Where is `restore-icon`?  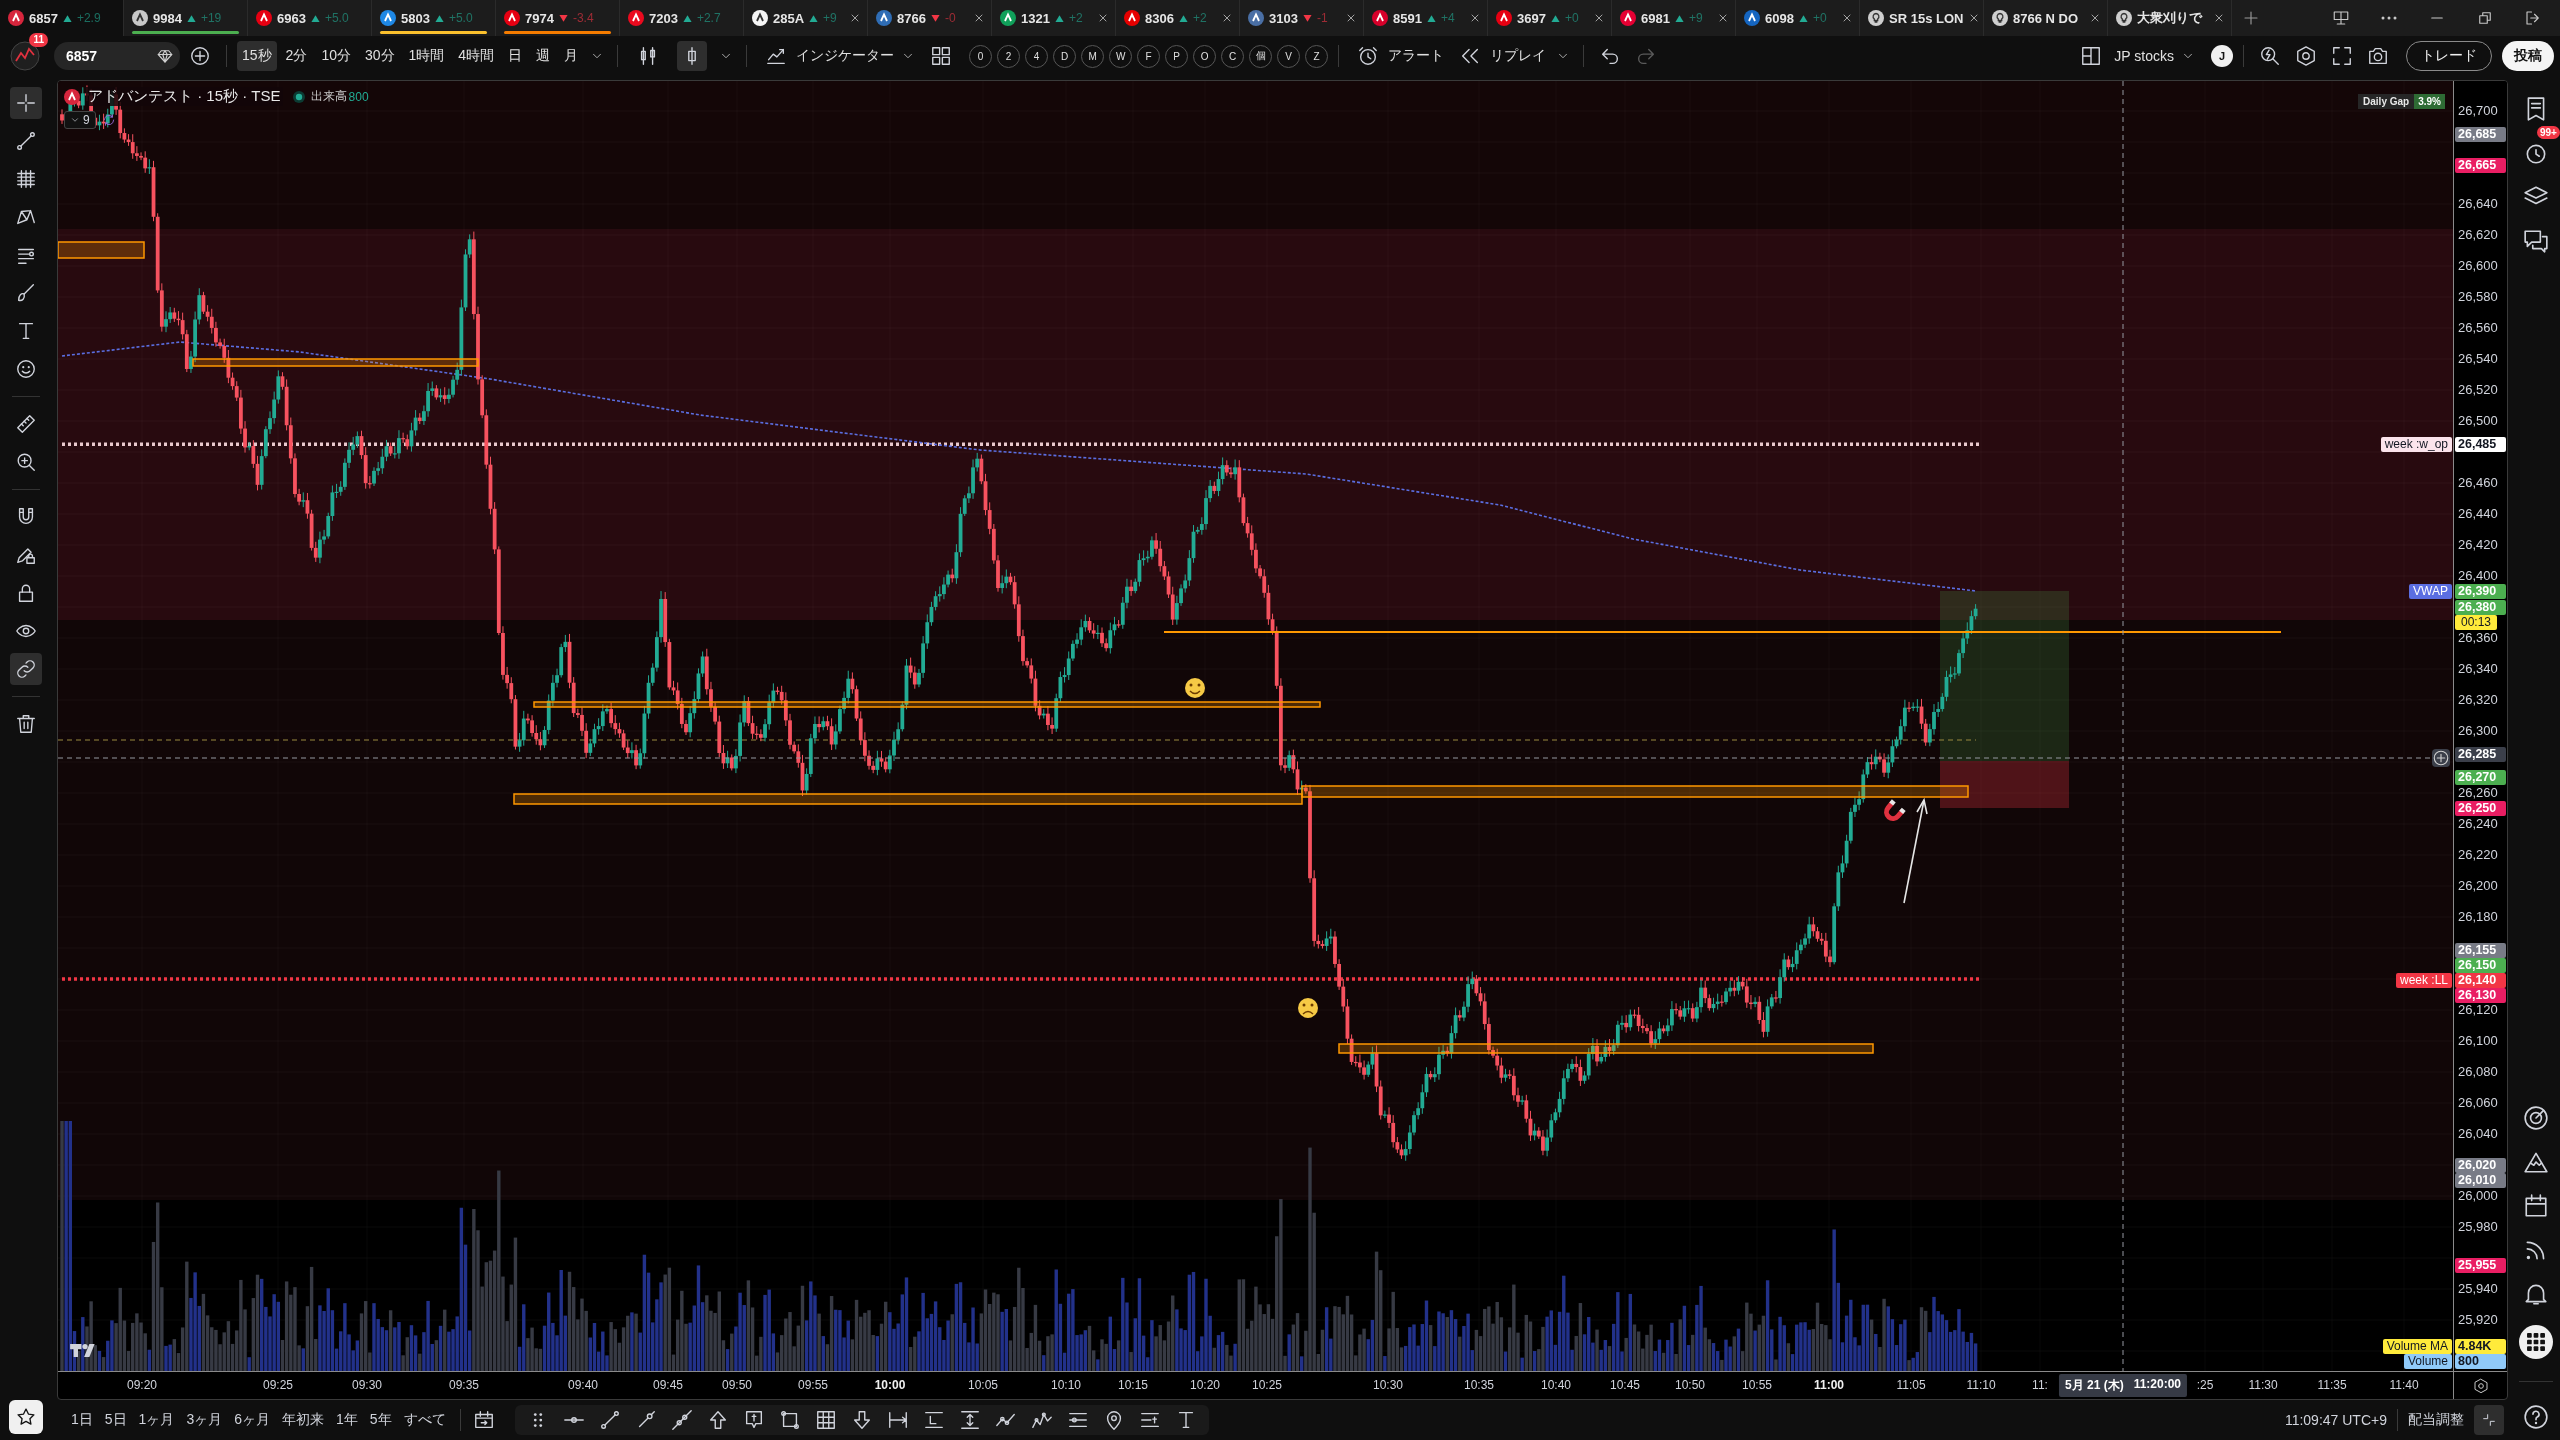 restore-icon is located at coordinates (2485, 18).